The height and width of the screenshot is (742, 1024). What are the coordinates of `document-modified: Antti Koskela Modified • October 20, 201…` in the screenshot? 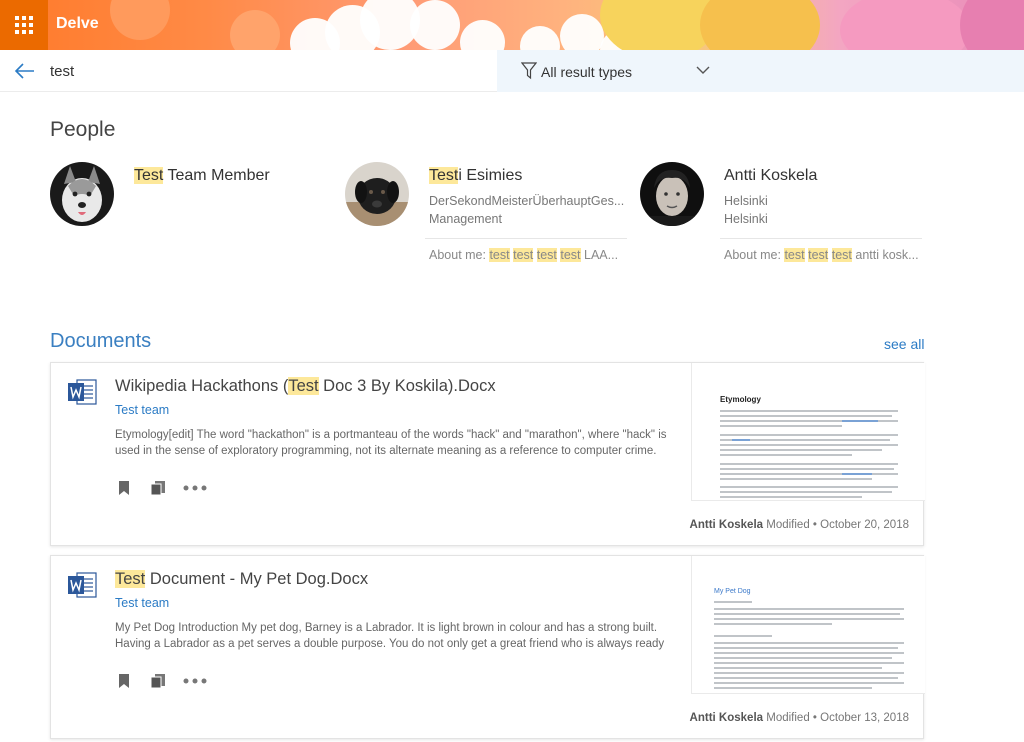 It's located at (799, 525).